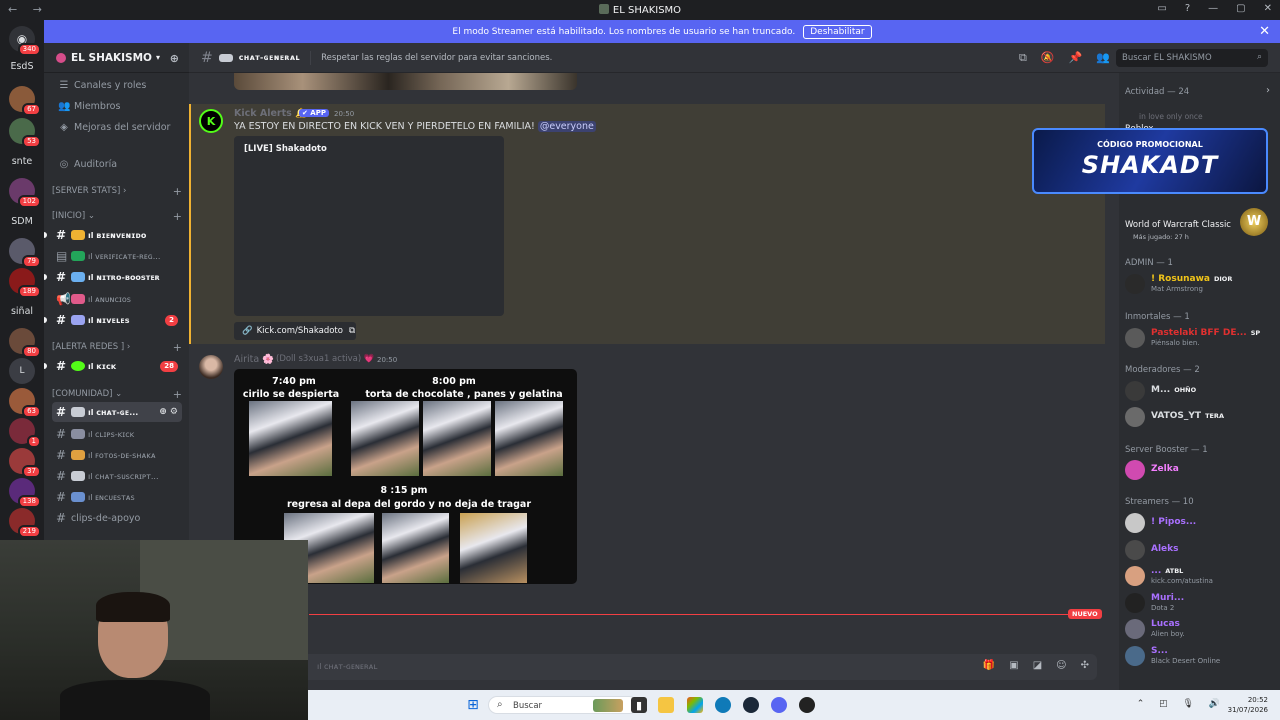 Image resolution: width=1280 pixels, height=720 pixels. Describe the element at coordinates (31, 109) in the screenshot. I see `server-badge: 67` at that location.